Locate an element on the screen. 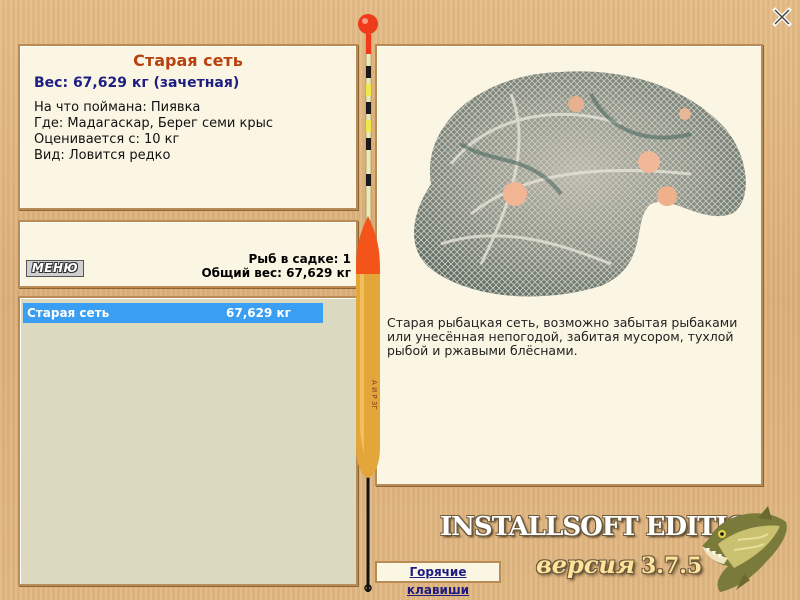 Image resolution: width=800 pixels, height=600 pixels. fish-weight: Вес: 67,629 кг (зачетная) is located at coordinates (137, 83).